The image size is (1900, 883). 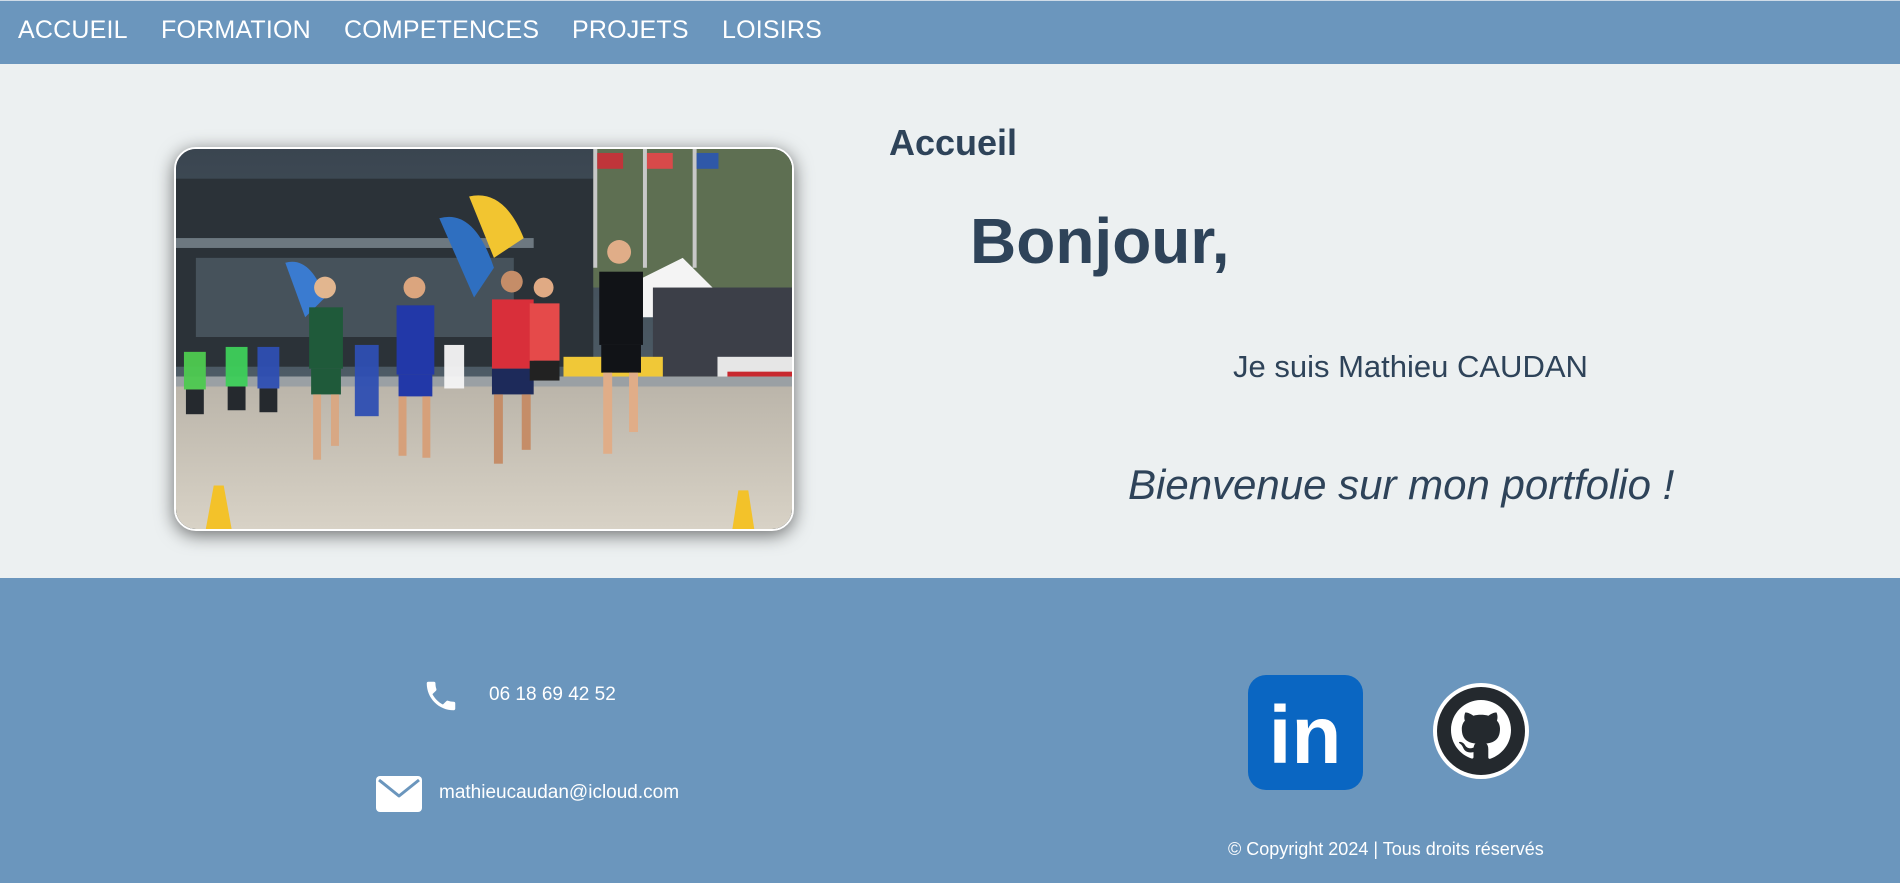 What do you see at coordinates (559, 792) in the screenshot?
I see `email-address: mathieucaudan@icloud.com` at bounding box center [559, 792].